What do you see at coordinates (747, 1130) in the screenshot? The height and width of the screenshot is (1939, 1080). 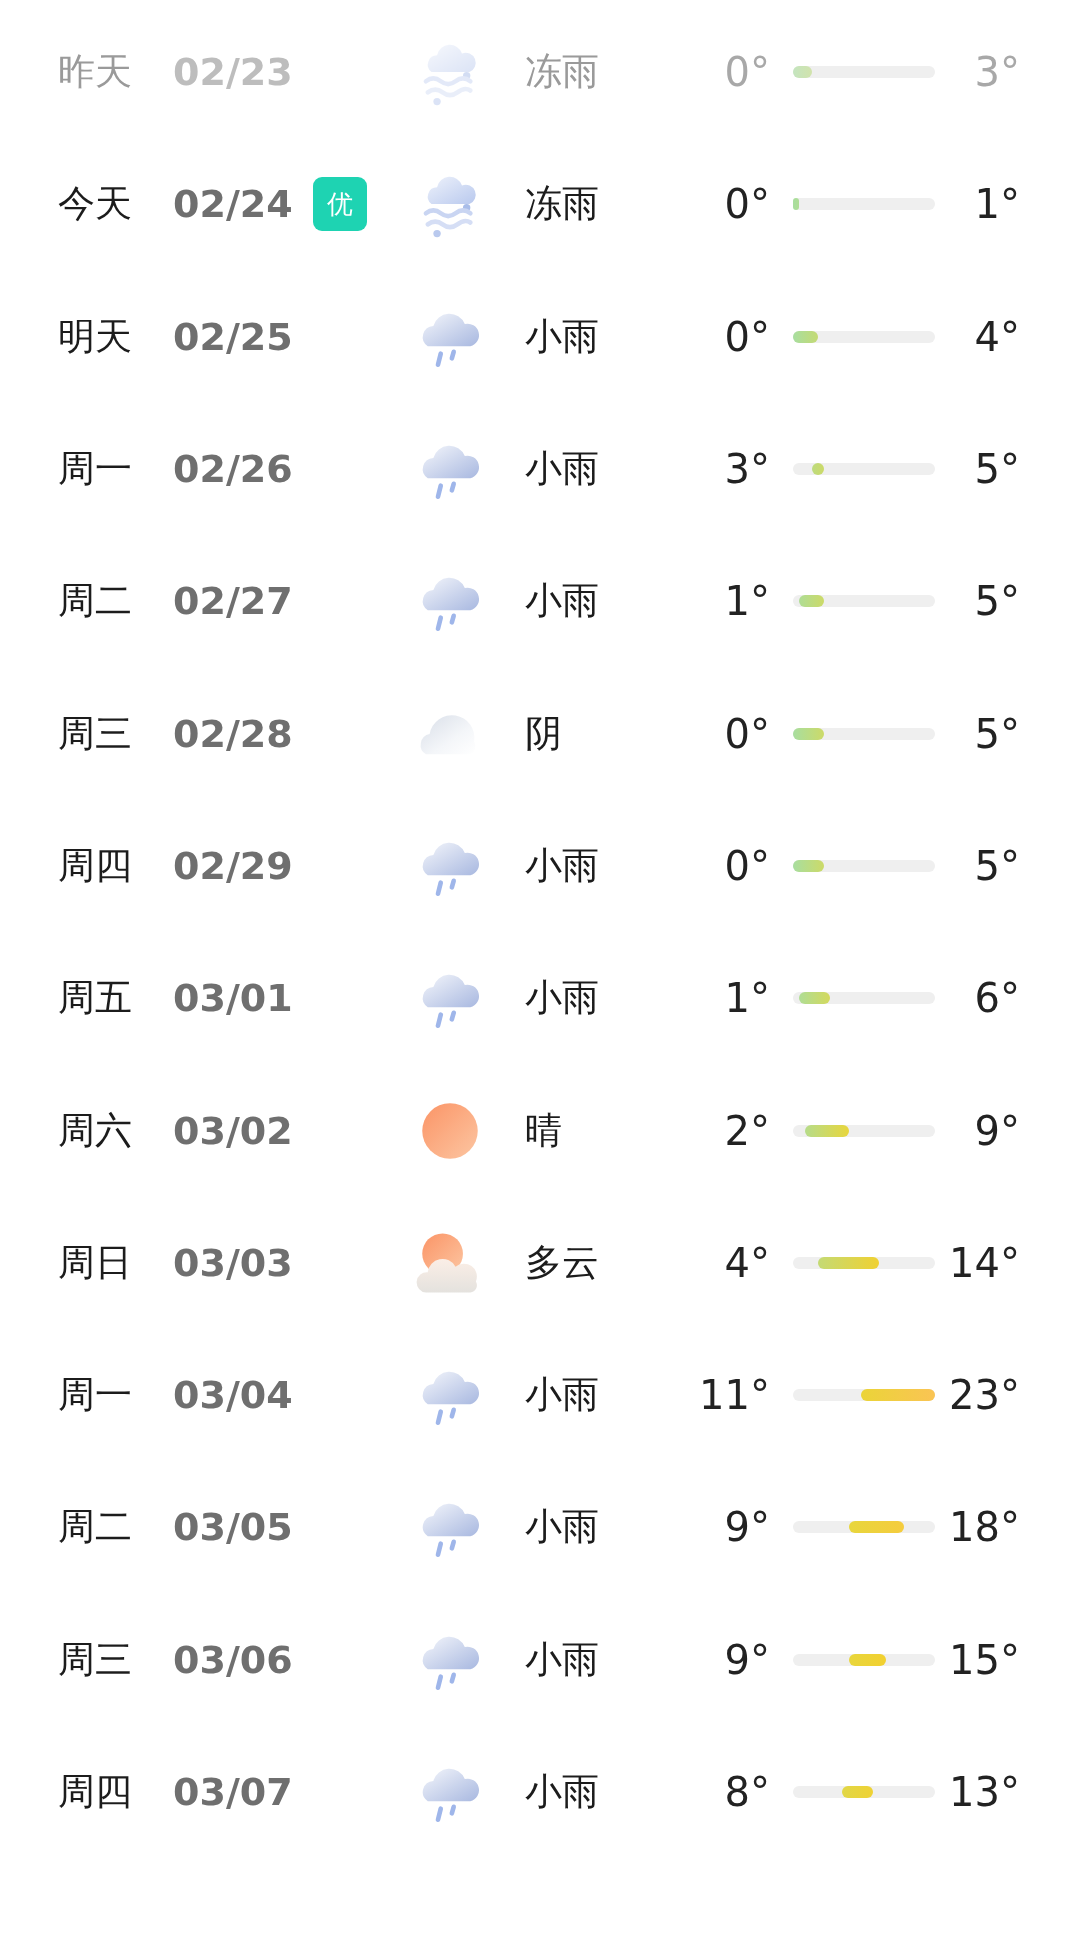 I see `low-temperature: 2°` at bounding box center [747, 1130].